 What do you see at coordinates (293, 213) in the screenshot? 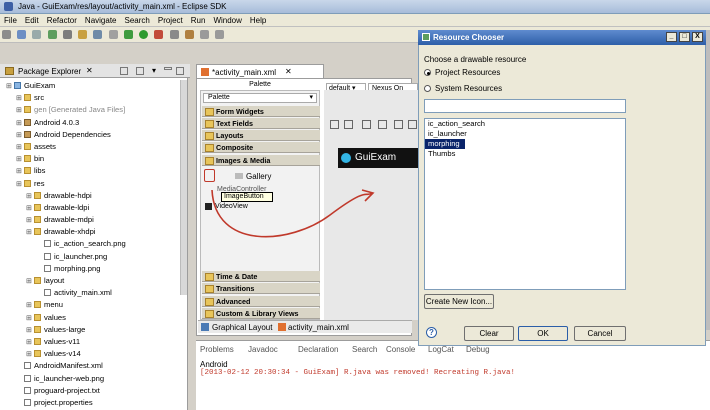
I see `annotation-arrow` at bounding box center [293, 213].